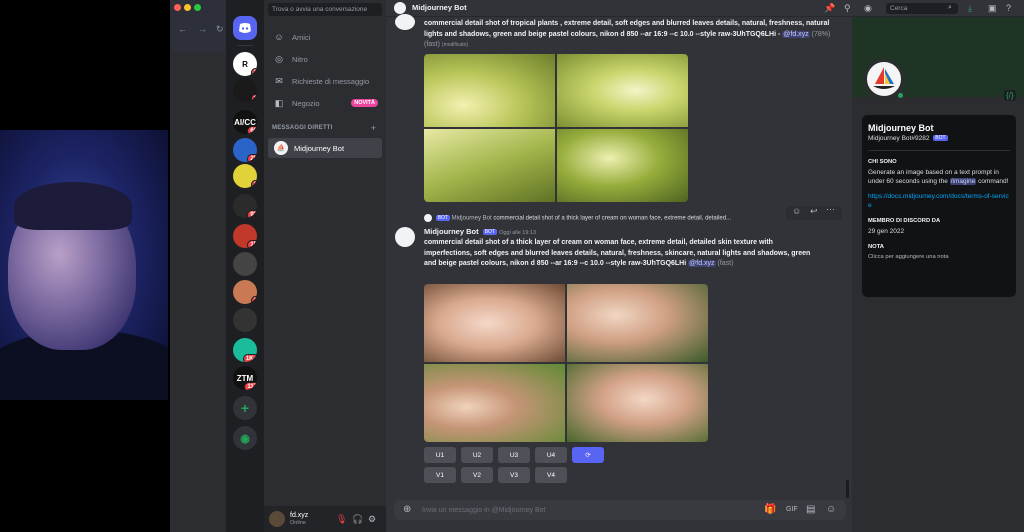 The height and width of the screenshot is (532, 1024). I want to click on server-abbr: R, so click(245, 64).